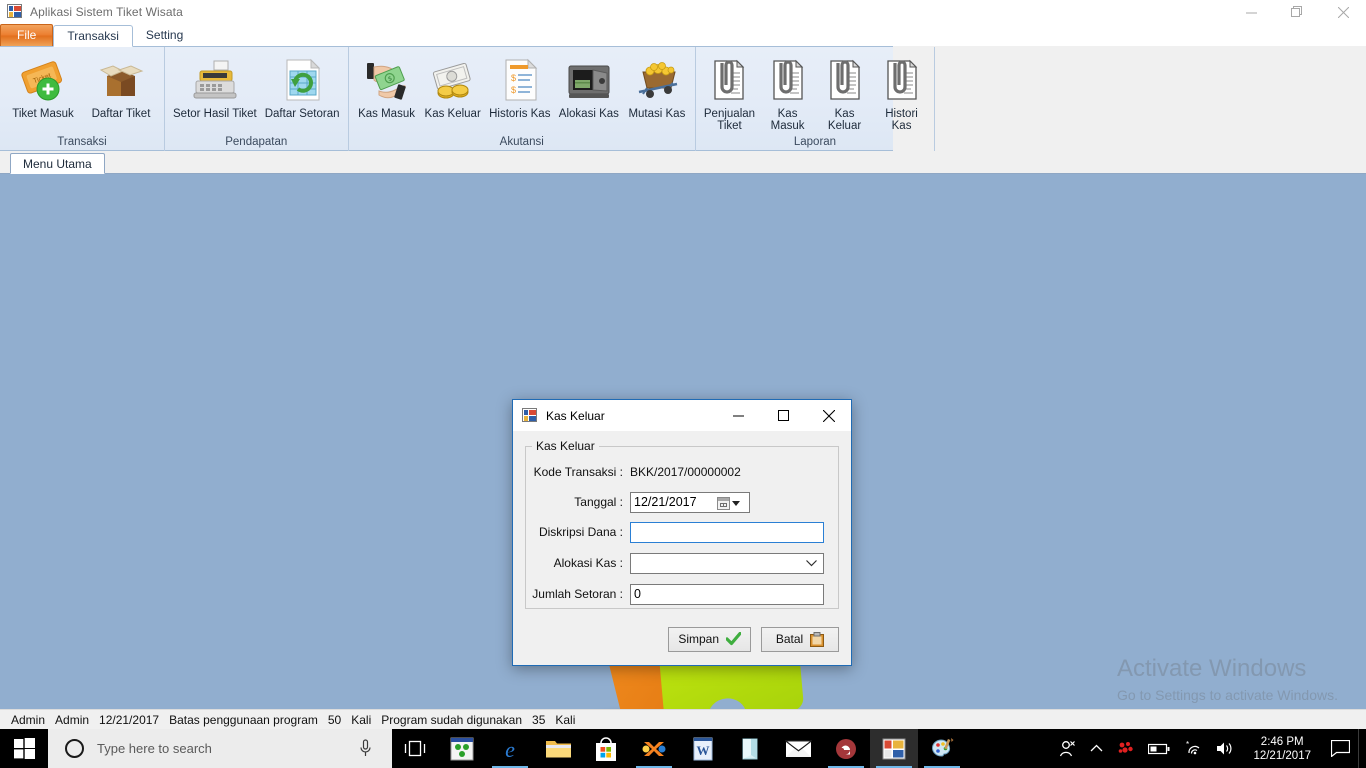 Image resolution: width=1366 pixels, height=768 pixels. Describe the element at coordinates (215, 80) in the screenshot. I see `cash-register-icon` at that location.